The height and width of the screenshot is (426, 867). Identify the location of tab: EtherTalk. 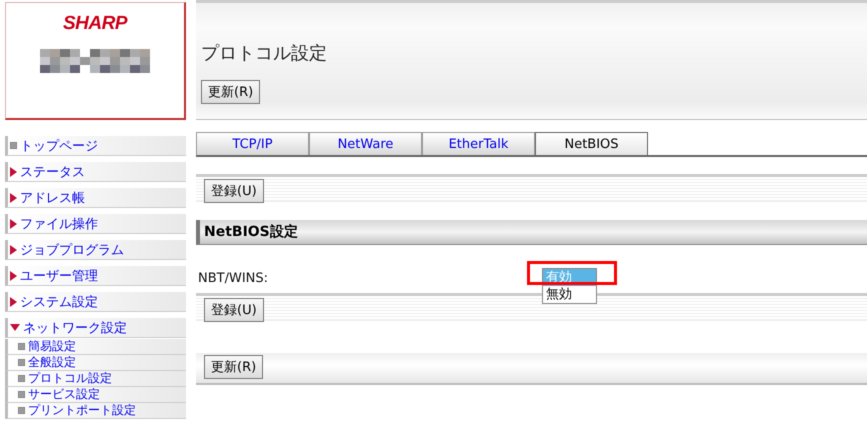
(478, 143).